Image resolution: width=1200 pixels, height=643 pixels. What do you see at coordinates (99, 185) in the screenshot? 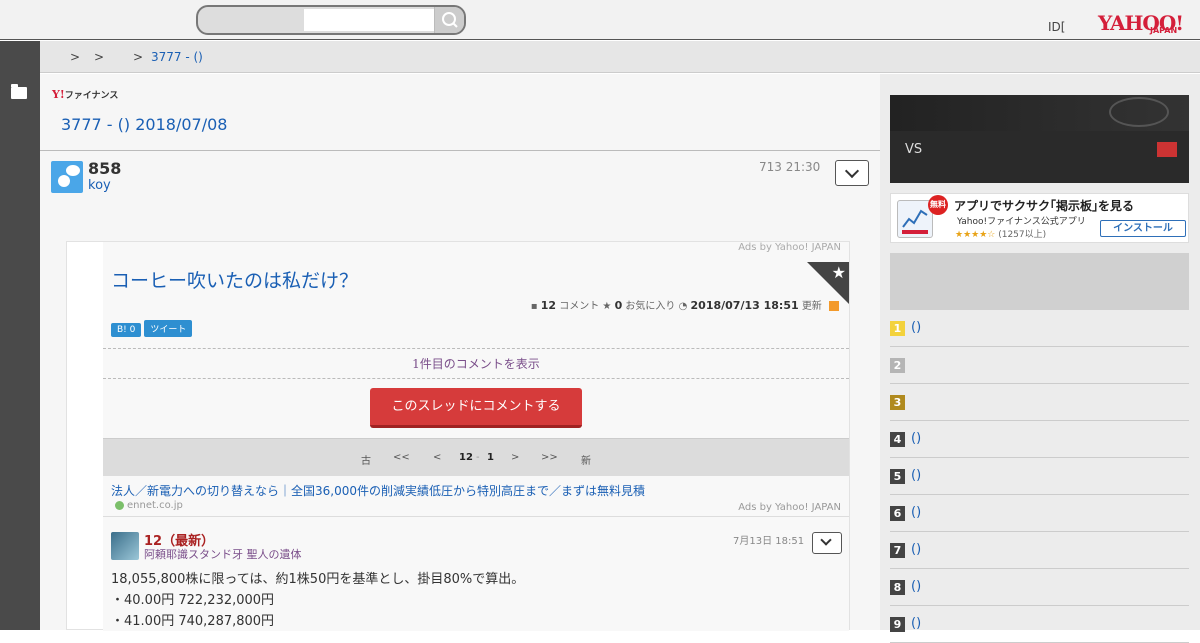
I see `post-username: koy` at bounding box center [99, 185].